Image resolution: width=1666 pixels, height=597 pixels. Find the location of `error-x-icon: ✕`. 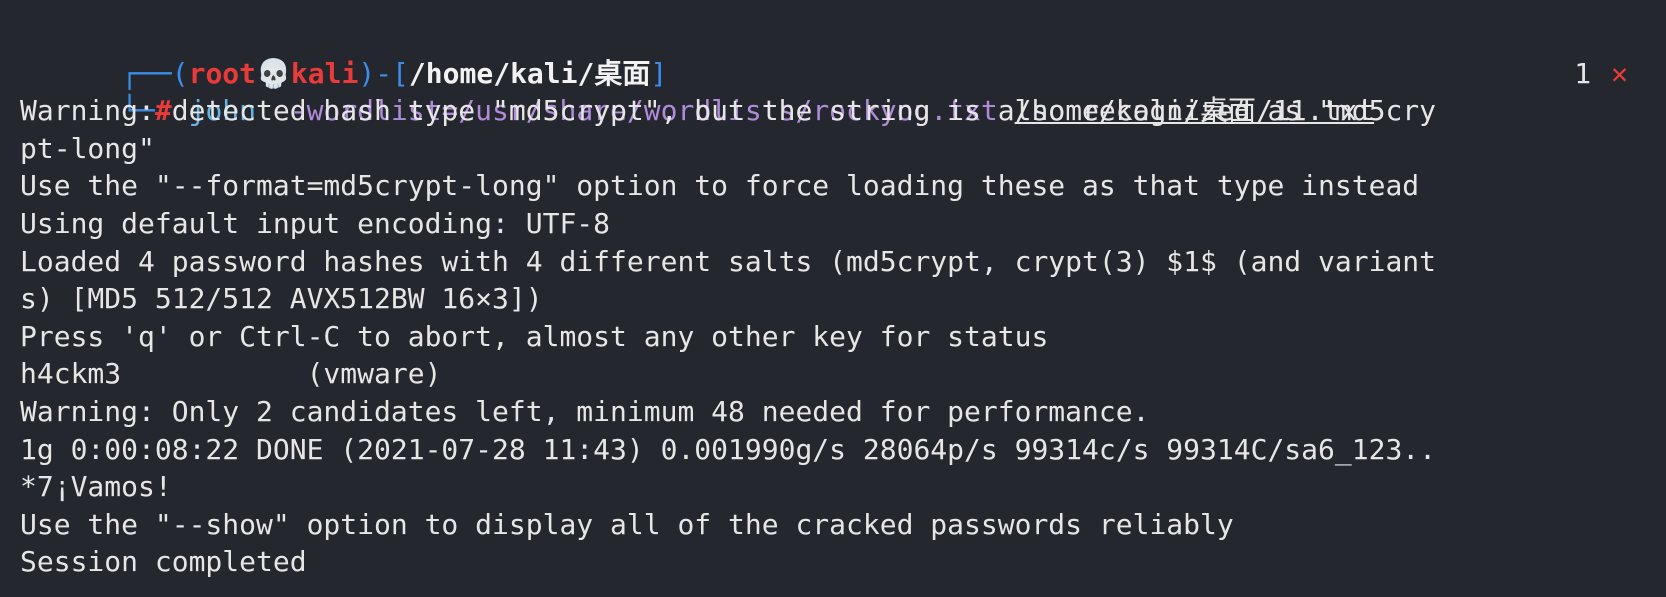

error-x-icon: ✕ is located at coordinates (1619, 73).